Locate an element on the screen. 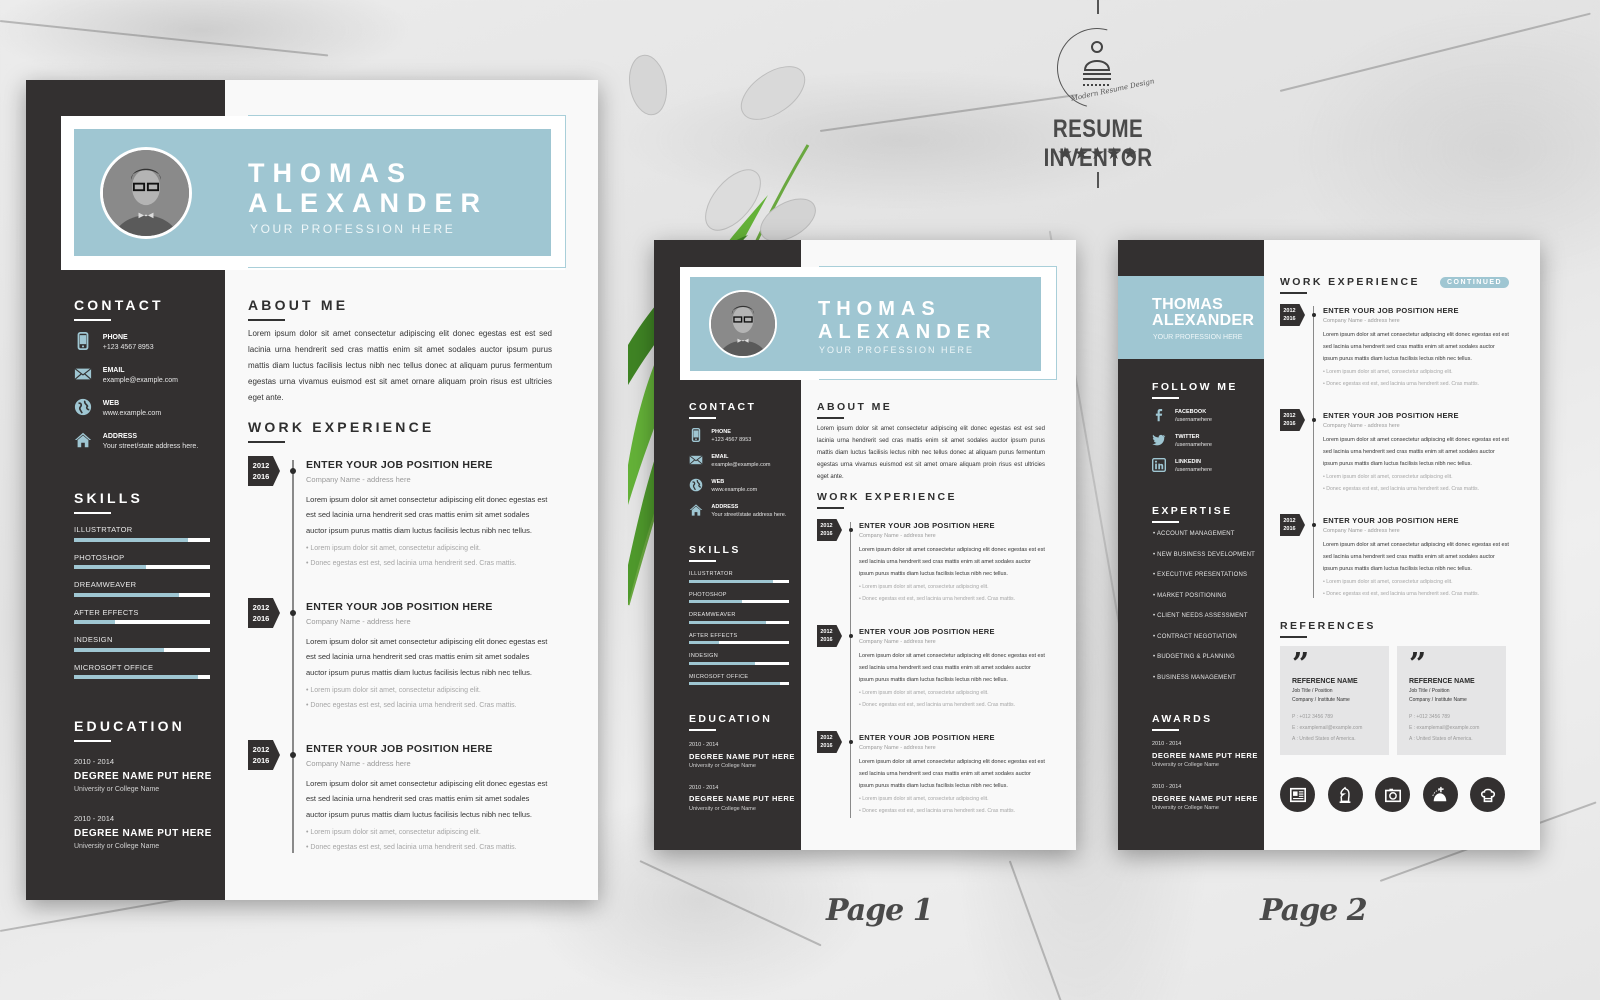  reference-address: A : United States of America. is located at coordinates (1324, 739).